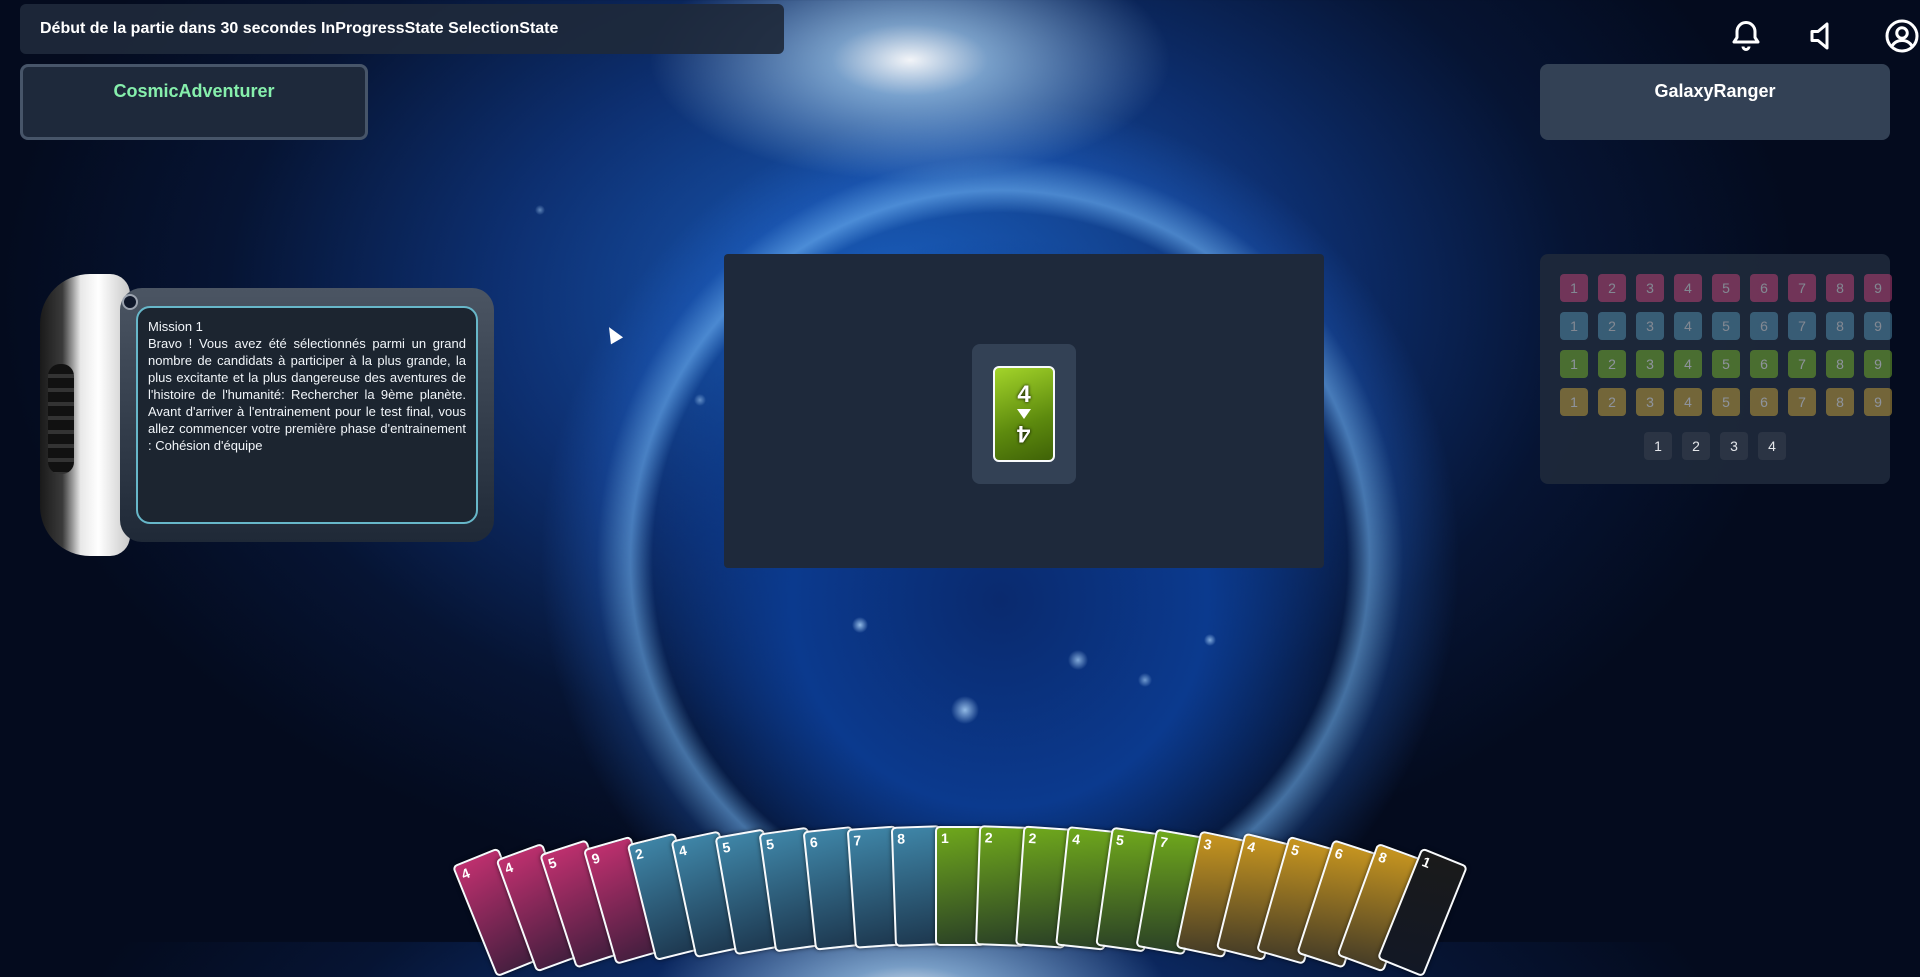 The width and height of the screenshot is (1920, 977). What do you see at coordinates (1840, 364) in the screenshot?
I see `tracker-cell-green-8: 8` at bounding box center [1840, 364].